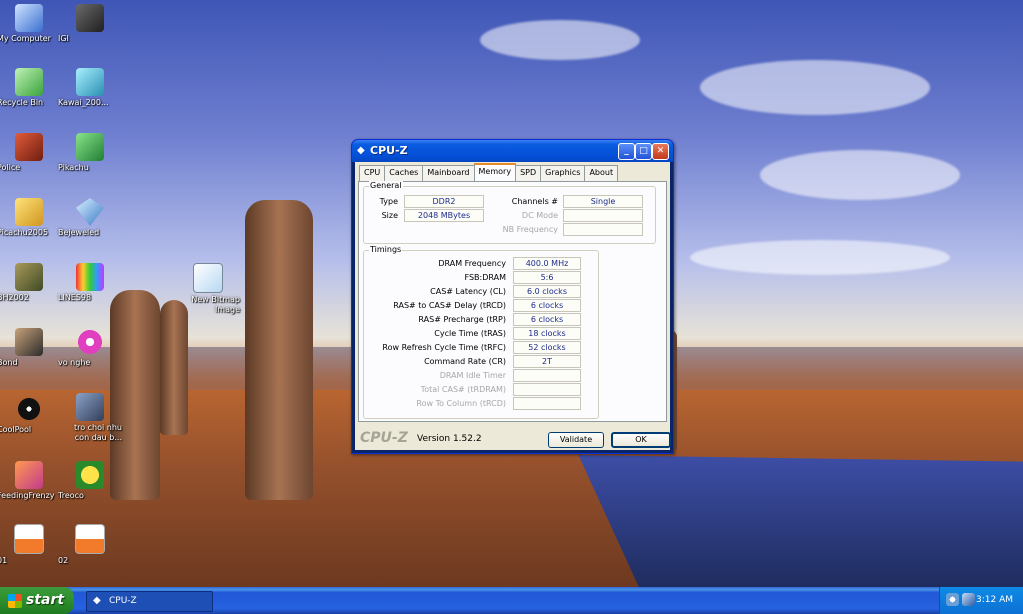 The width and height of the screenshot is (1023, 614). Describe the element at coordinates (90, 407) in the screenshot. I see `game-icon` at that location.